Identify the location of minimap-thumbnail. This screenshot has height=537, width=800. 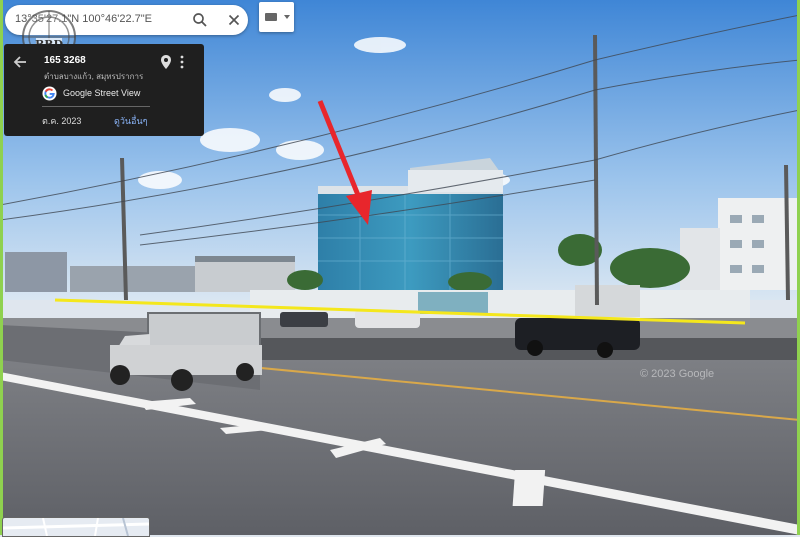
(76, 527).